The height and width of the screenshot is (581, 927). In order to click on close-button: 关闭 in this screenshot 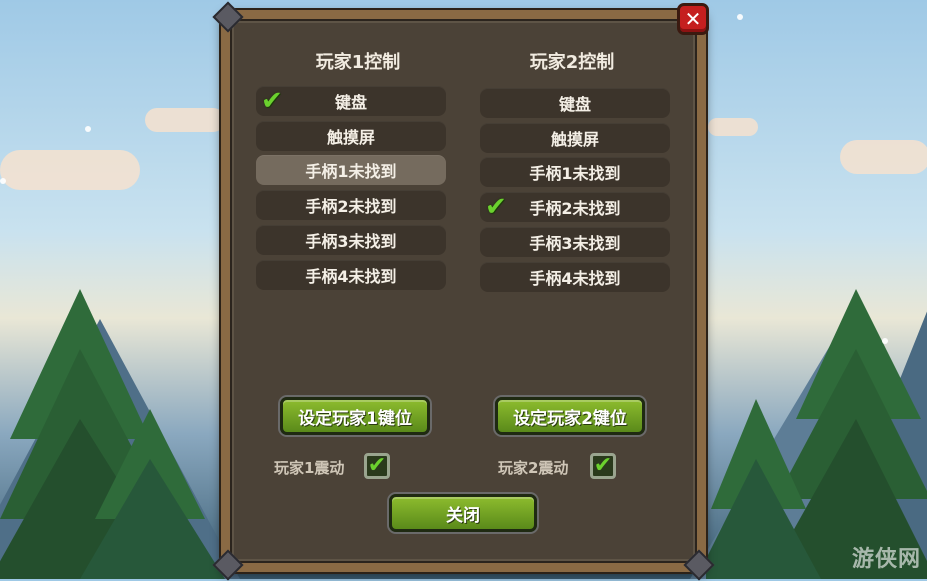, I will do `click(463, 513)`.